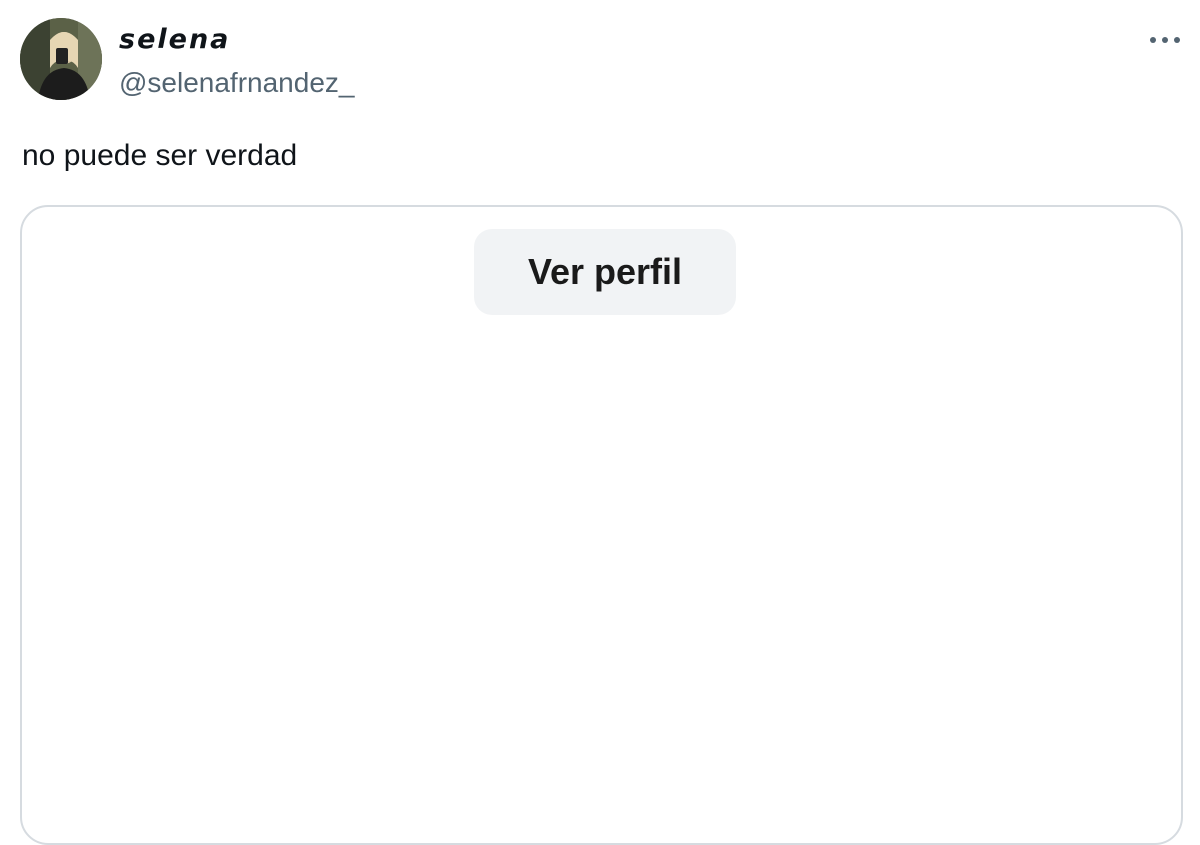 The image size is (1200, 845). I want to click on more-options-icon, so click(1165, 40).